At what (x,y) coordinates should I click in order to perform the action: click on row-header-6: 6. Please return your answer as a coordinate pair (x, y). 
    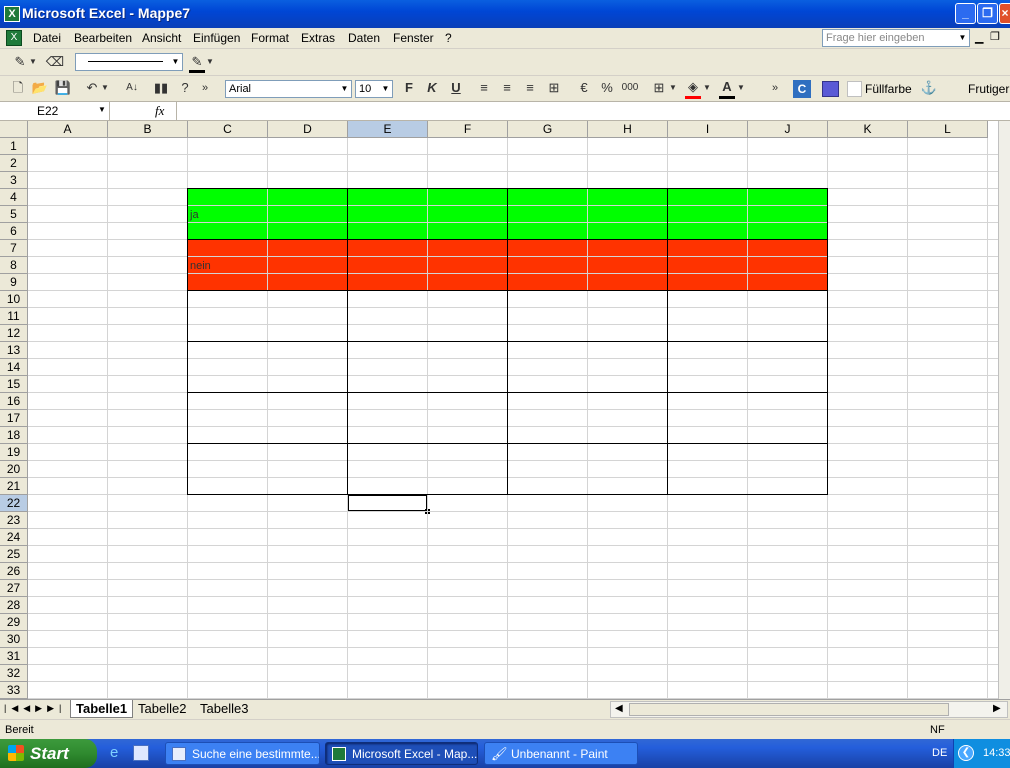
    Looking at the image, I should click on (14, 231).